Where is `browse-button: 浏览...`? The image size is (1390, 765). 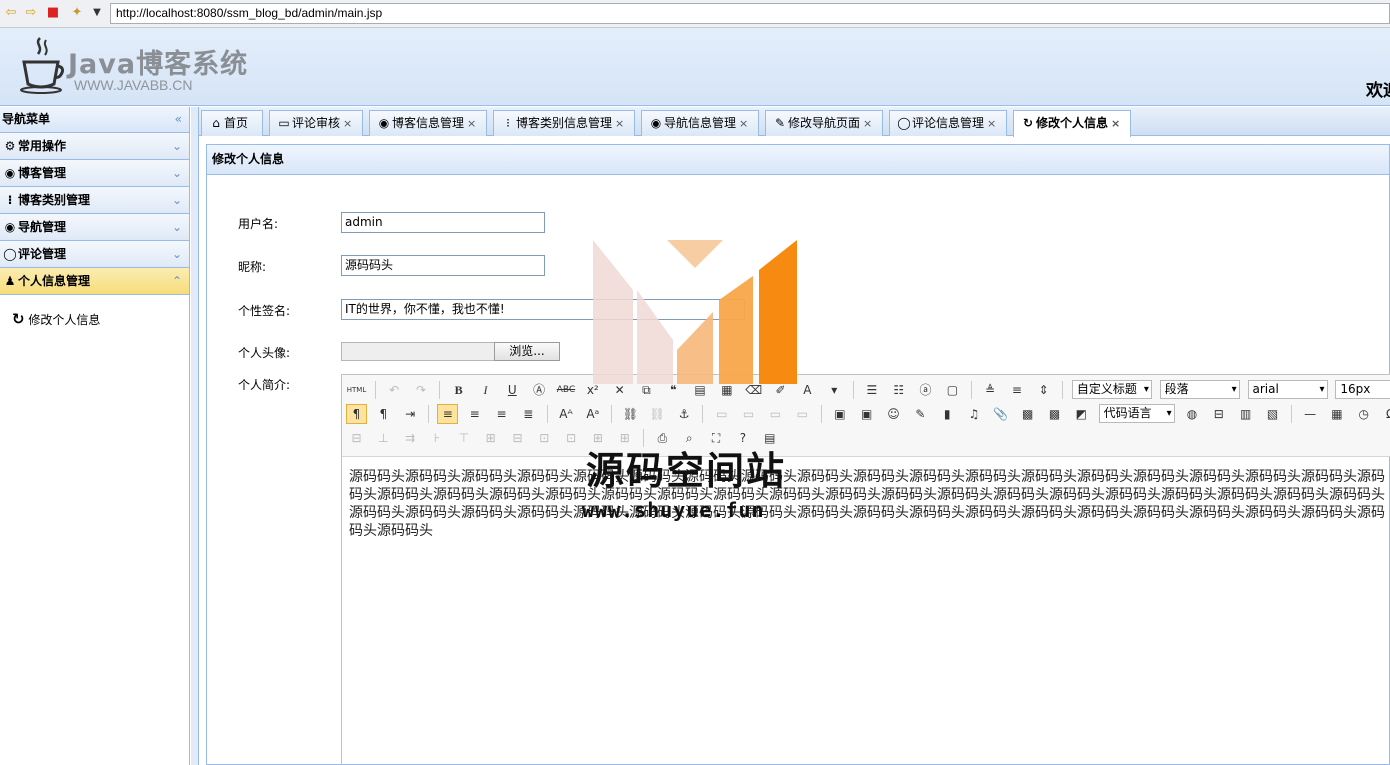 browse-button: 浏览... is located at coordinates (527, 351).